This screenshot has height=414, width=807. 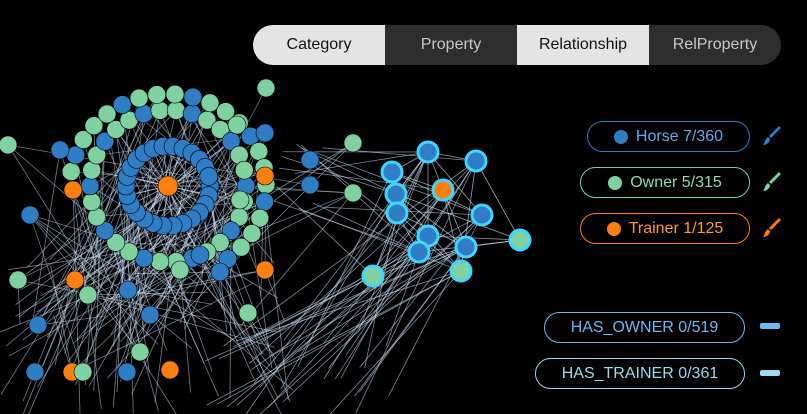 I want to click on owner-color-dot, so click(x=615, y=182).